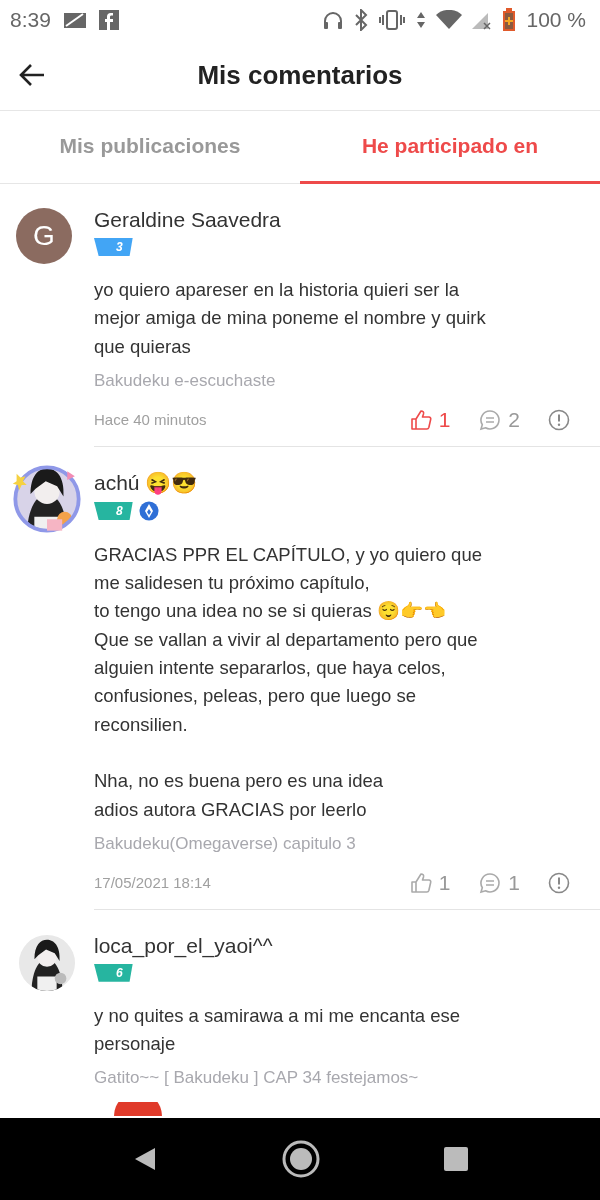  I want to click on back-icon, so click(32, 75).